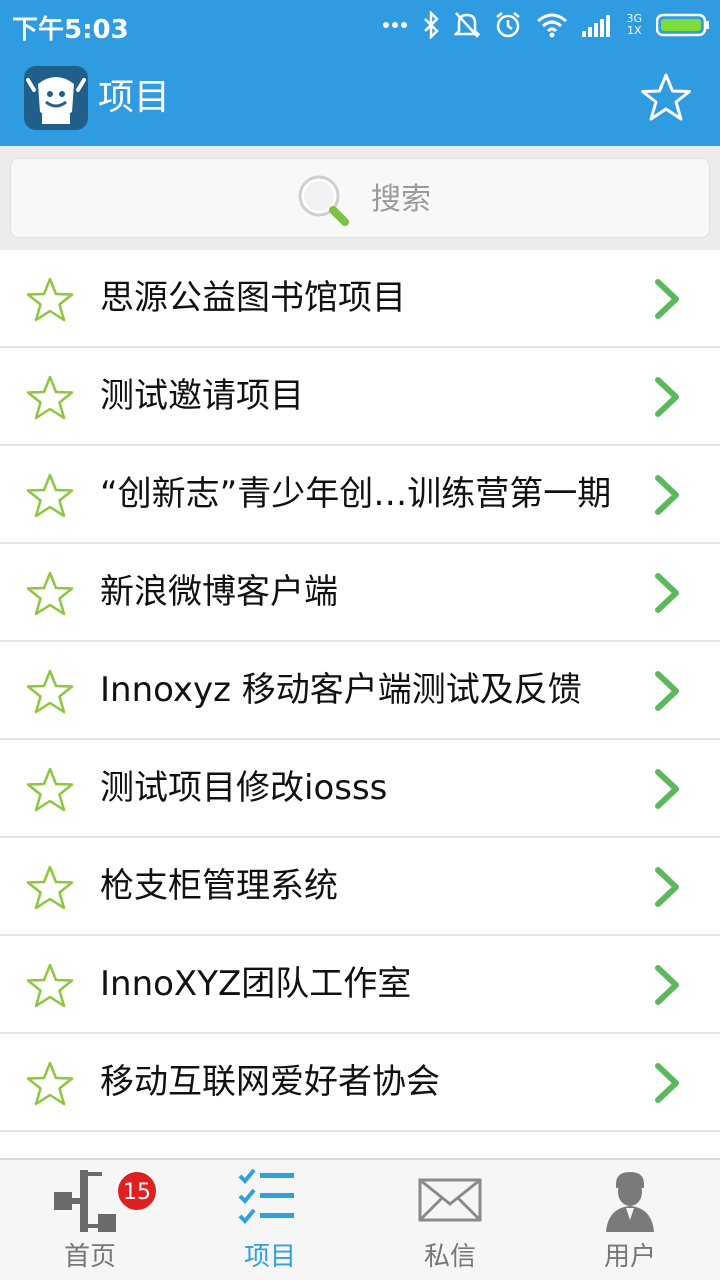 The height and width of the screenshot is (1280, 720). I want to click on project-name: 测试邀请项目, so click(202, 396).